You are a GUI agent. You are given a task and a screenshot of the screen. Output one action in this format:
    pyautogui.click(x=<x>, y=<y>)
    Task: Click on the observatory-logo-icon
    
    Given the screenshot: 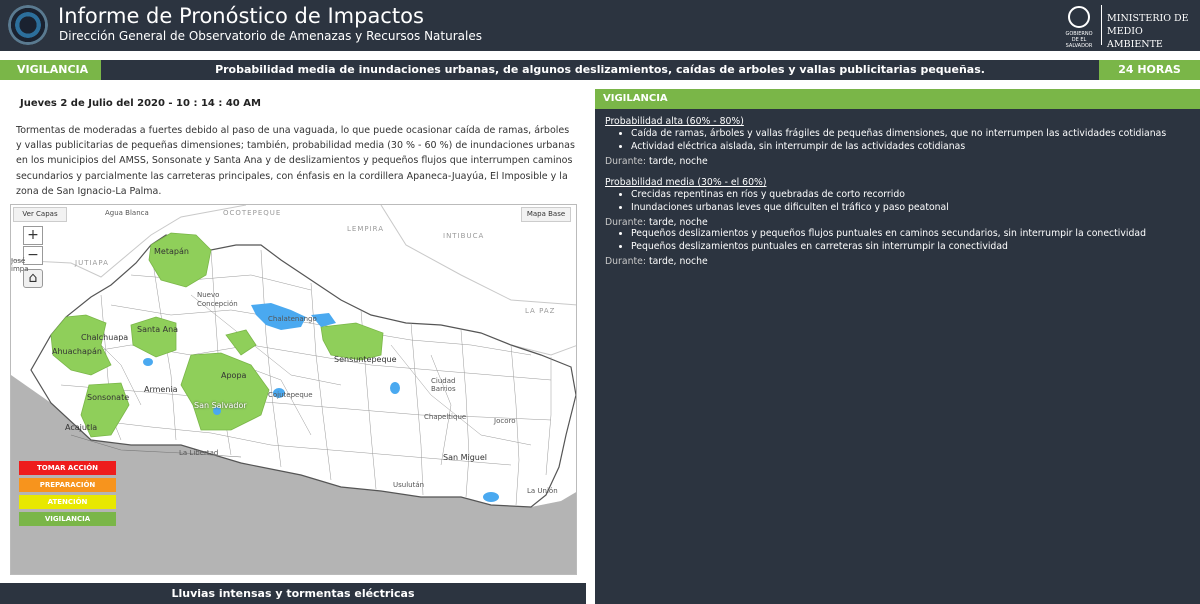 What is the action you would take?
    pyautogui.click(x=28, y=25)
    